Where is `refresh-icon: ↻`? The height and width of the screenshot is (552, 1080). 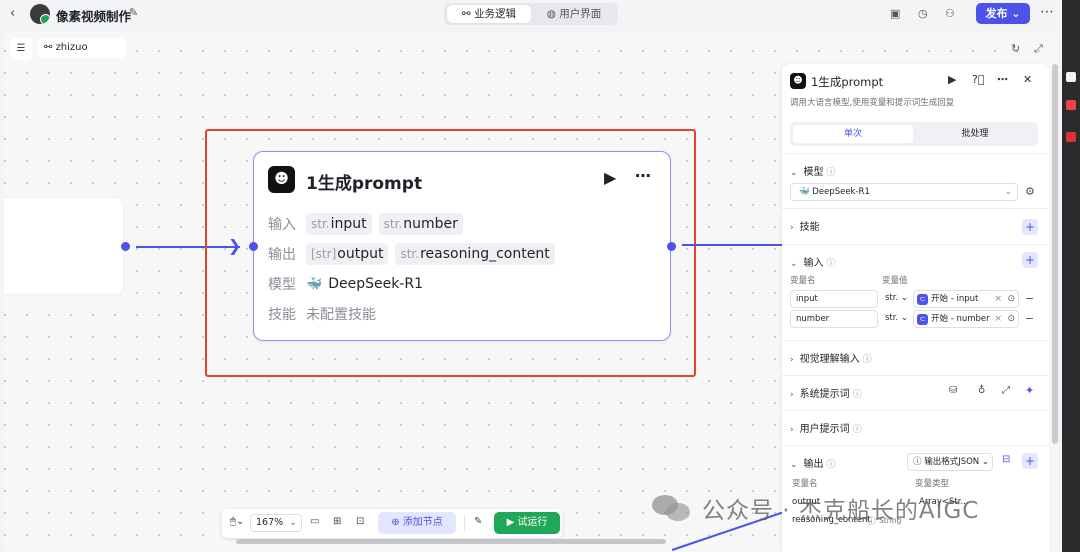 refresh-icon: ↻ is located at coordinates (1015, 48).